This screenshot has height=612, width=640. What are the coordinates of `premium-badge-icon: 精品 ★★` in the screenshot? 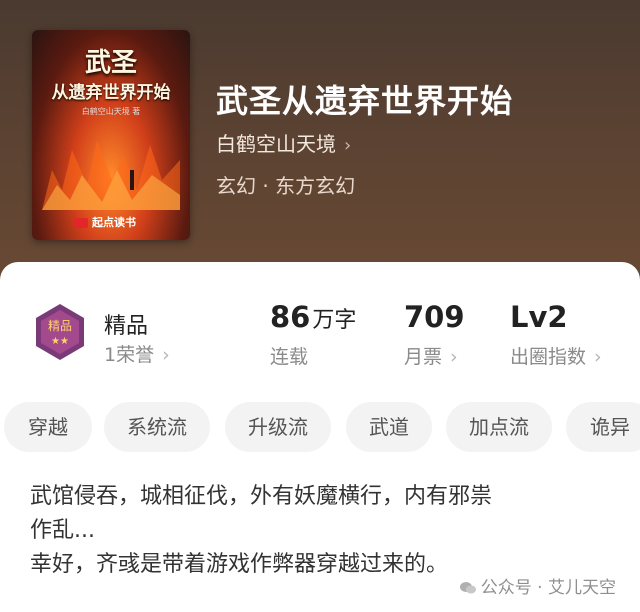 It's located at (60, 332).